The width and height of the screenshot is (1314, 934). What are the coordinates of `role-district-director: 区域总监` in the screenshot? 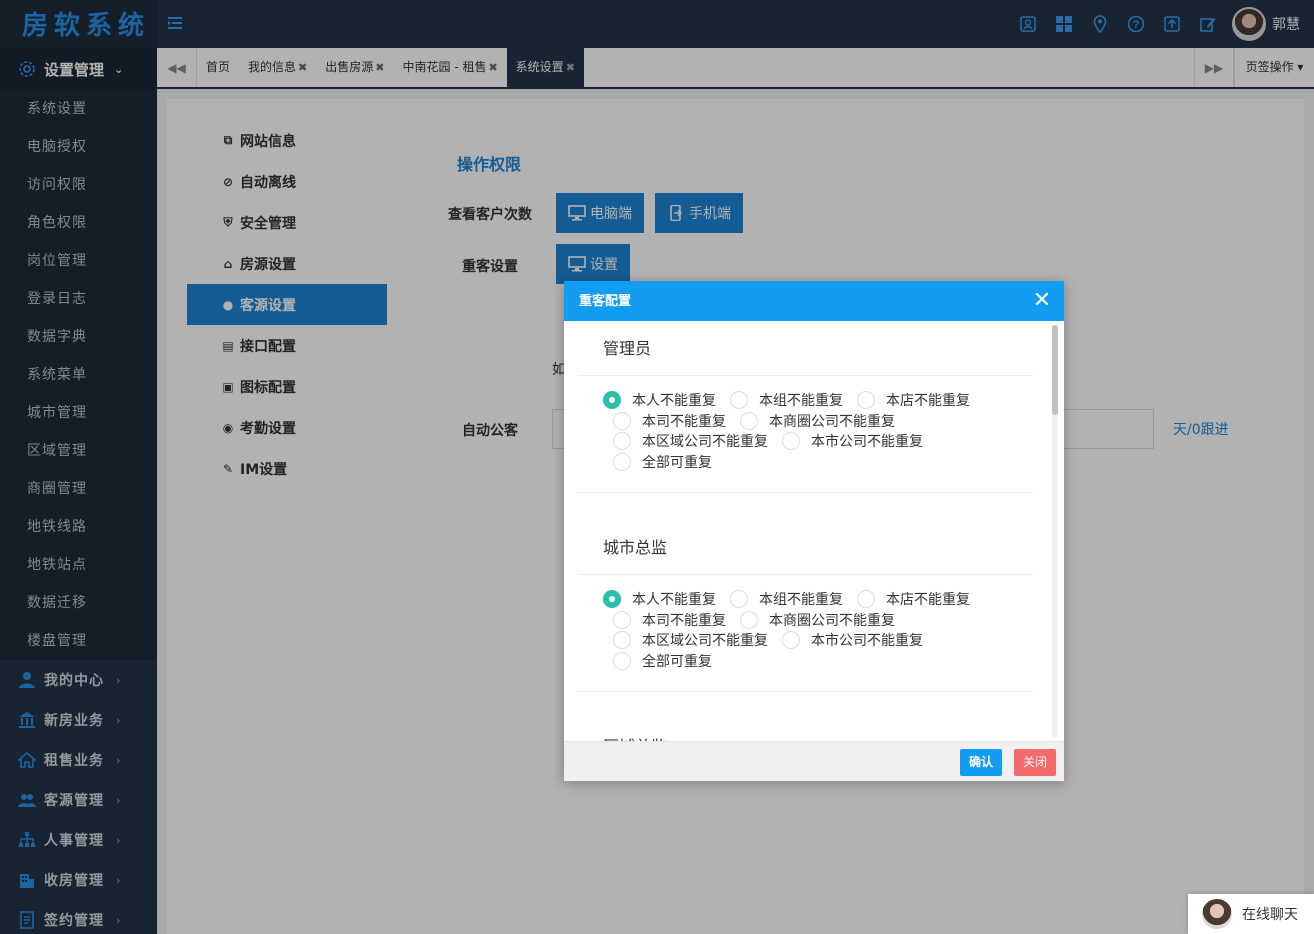 It's located at (805, 730).